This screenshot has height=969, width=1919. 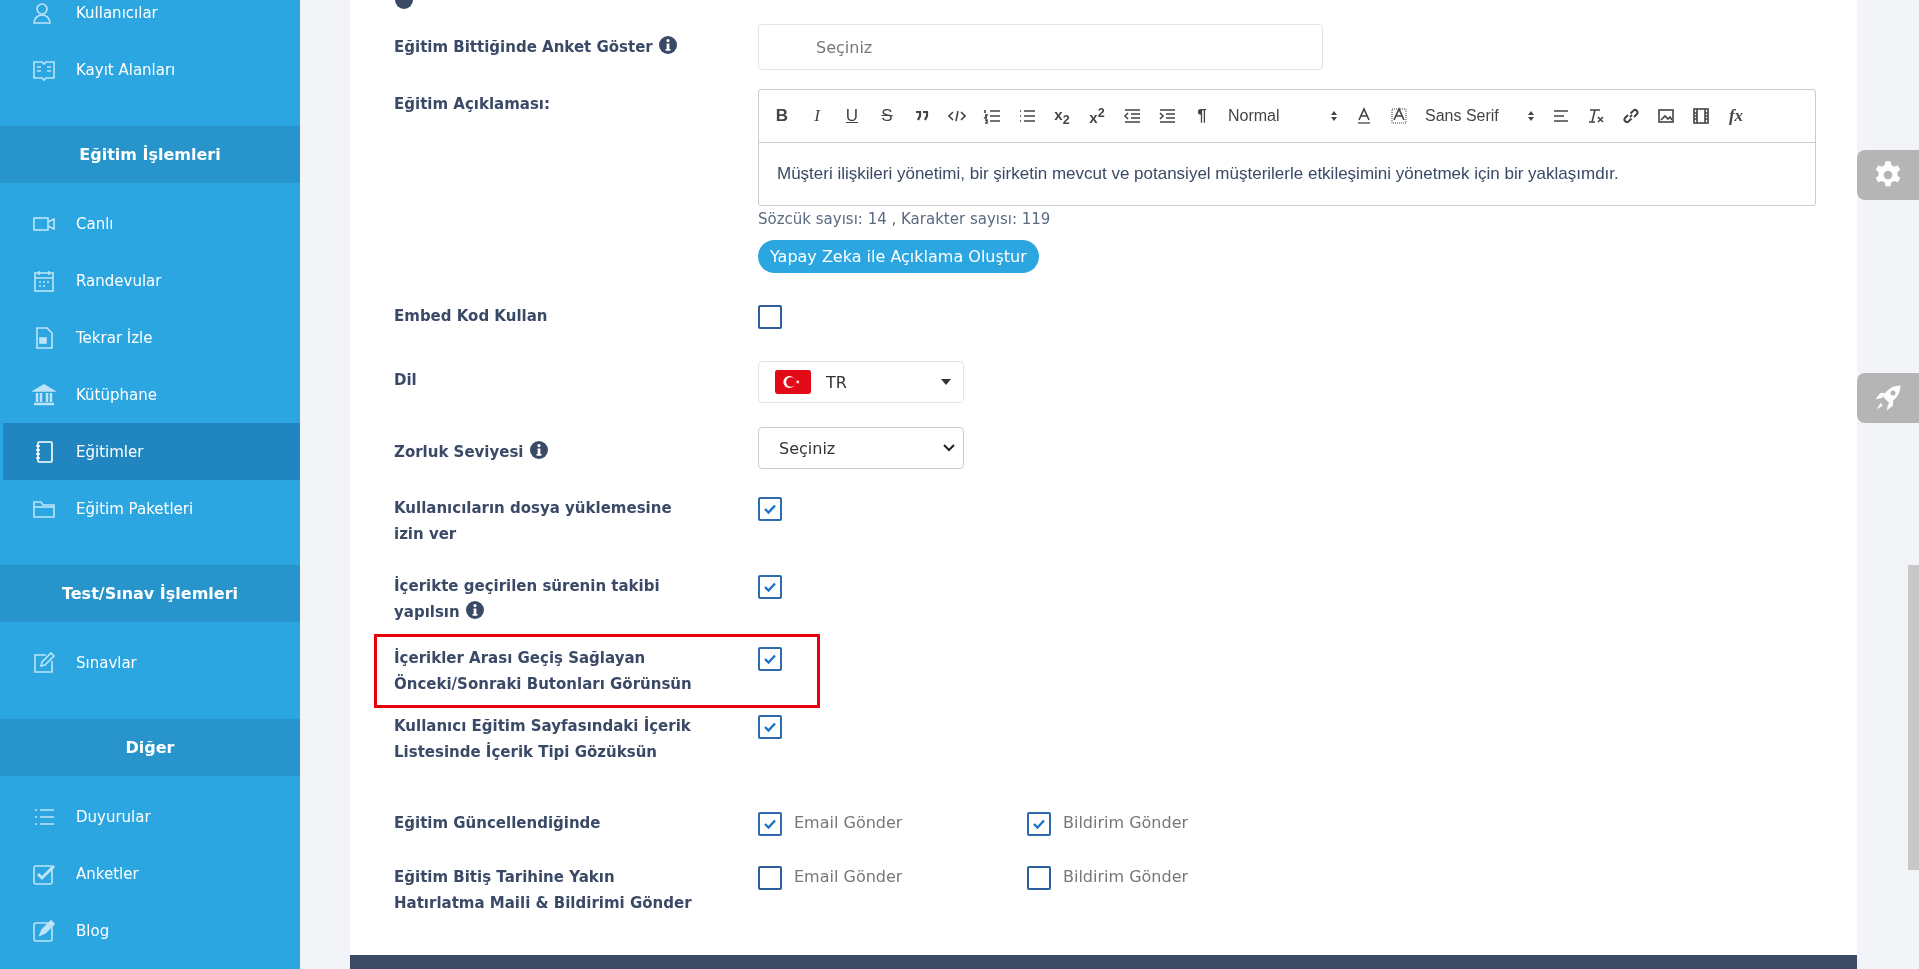 What do you see at coordinates (1888, 398) in the screenshot?
I see `rocket-icon` at bounding box center [1888, 398].